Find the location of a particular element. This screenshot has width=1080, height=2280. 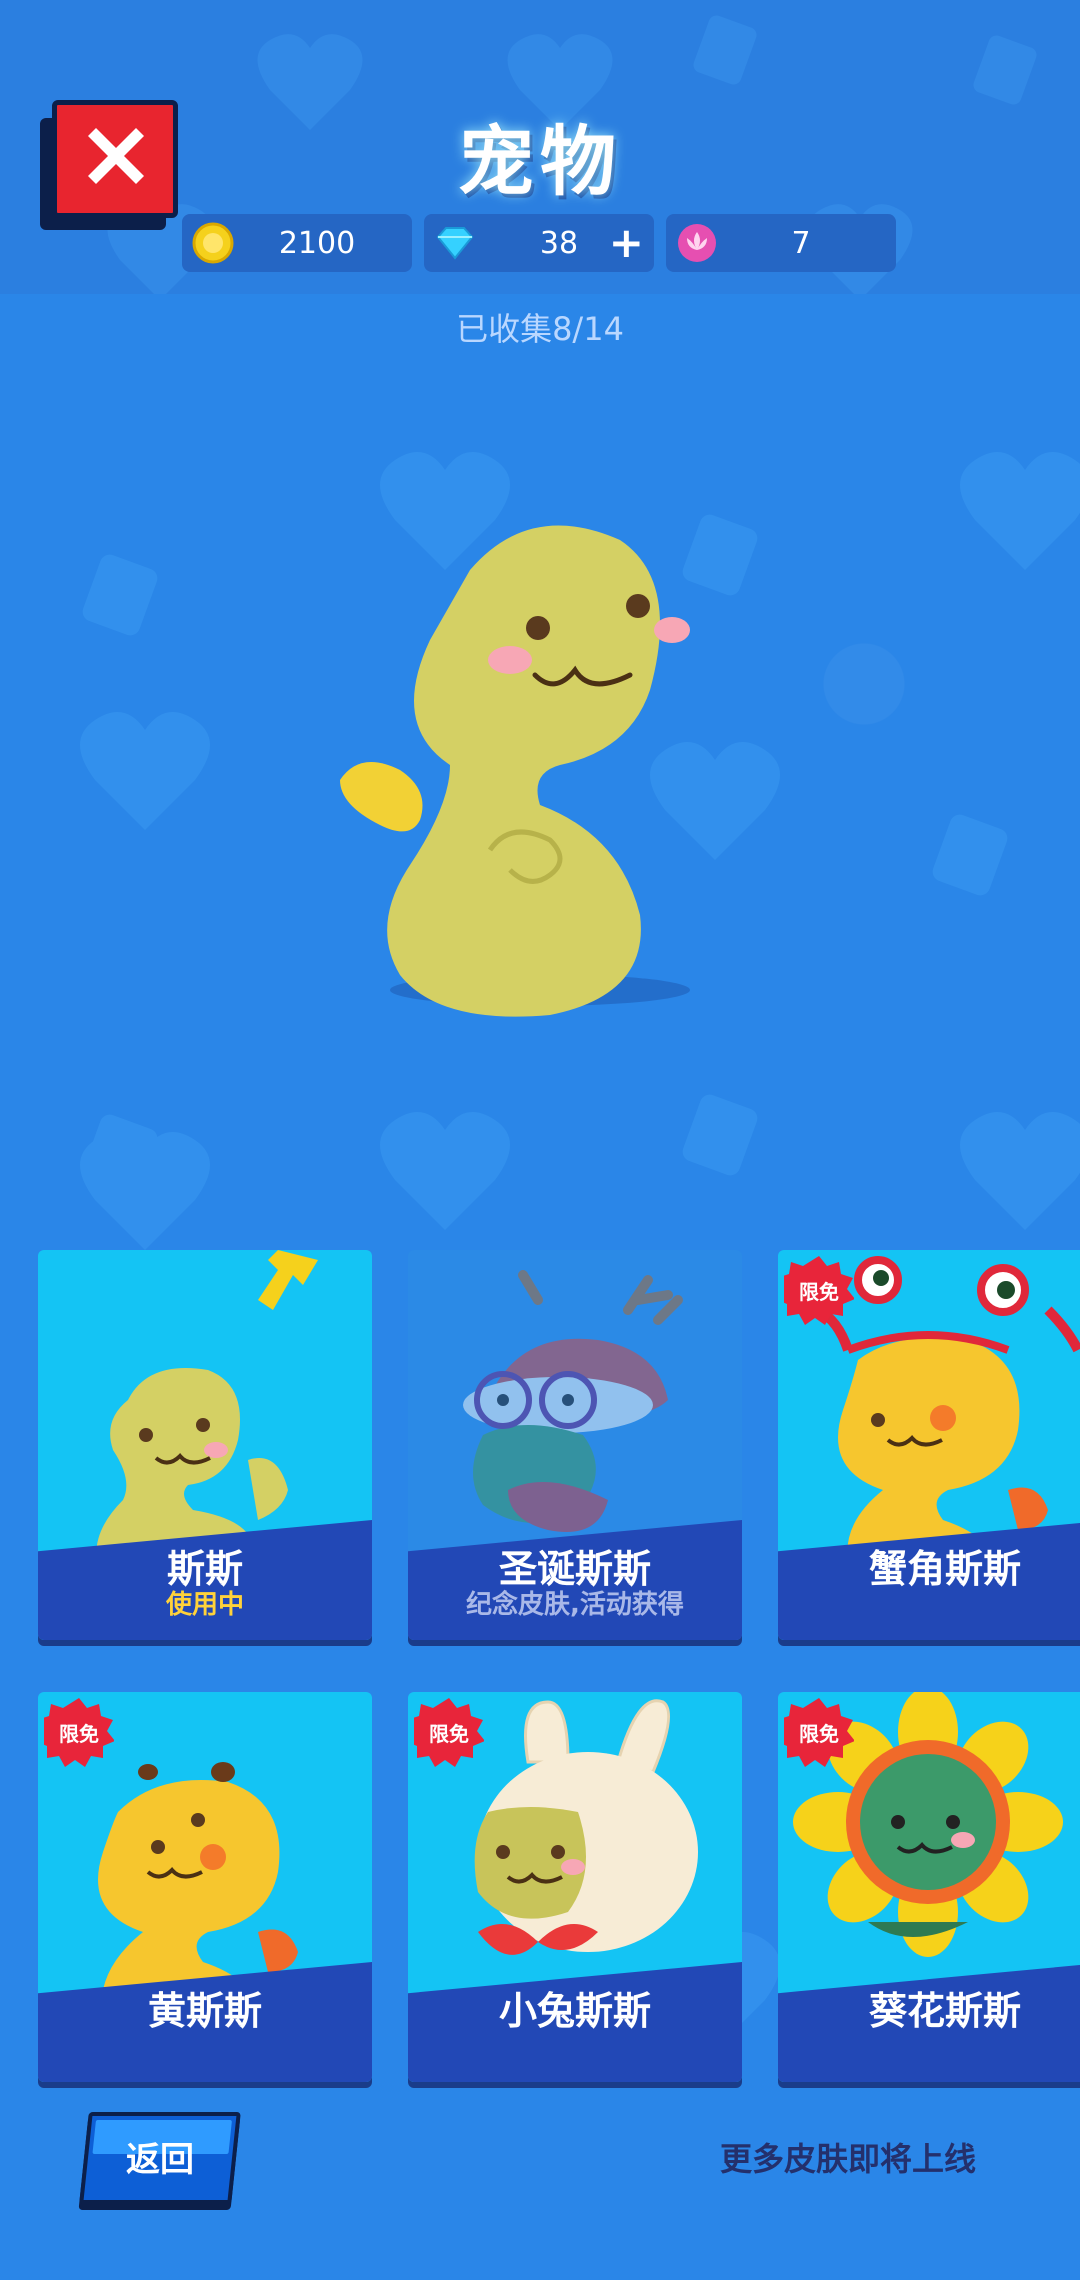

pet-status: 使用中 is located at coordinates (204, 1605).